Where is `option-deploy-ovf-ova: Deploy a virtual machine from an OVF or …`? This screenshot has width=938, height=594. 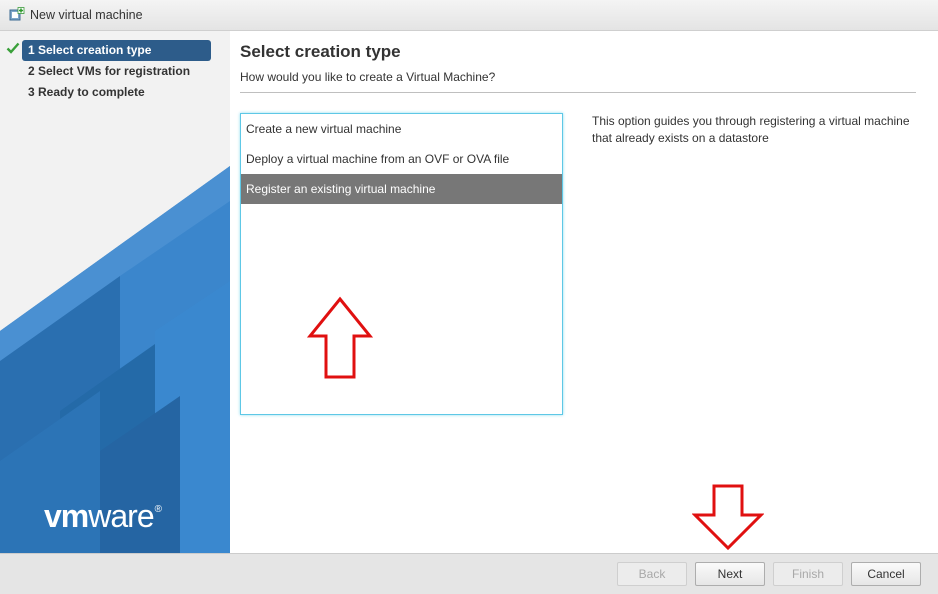 option-deploy-ovf-ova: Deploy a virtual machine from an OVF or … is located at coordinates (401, 159).